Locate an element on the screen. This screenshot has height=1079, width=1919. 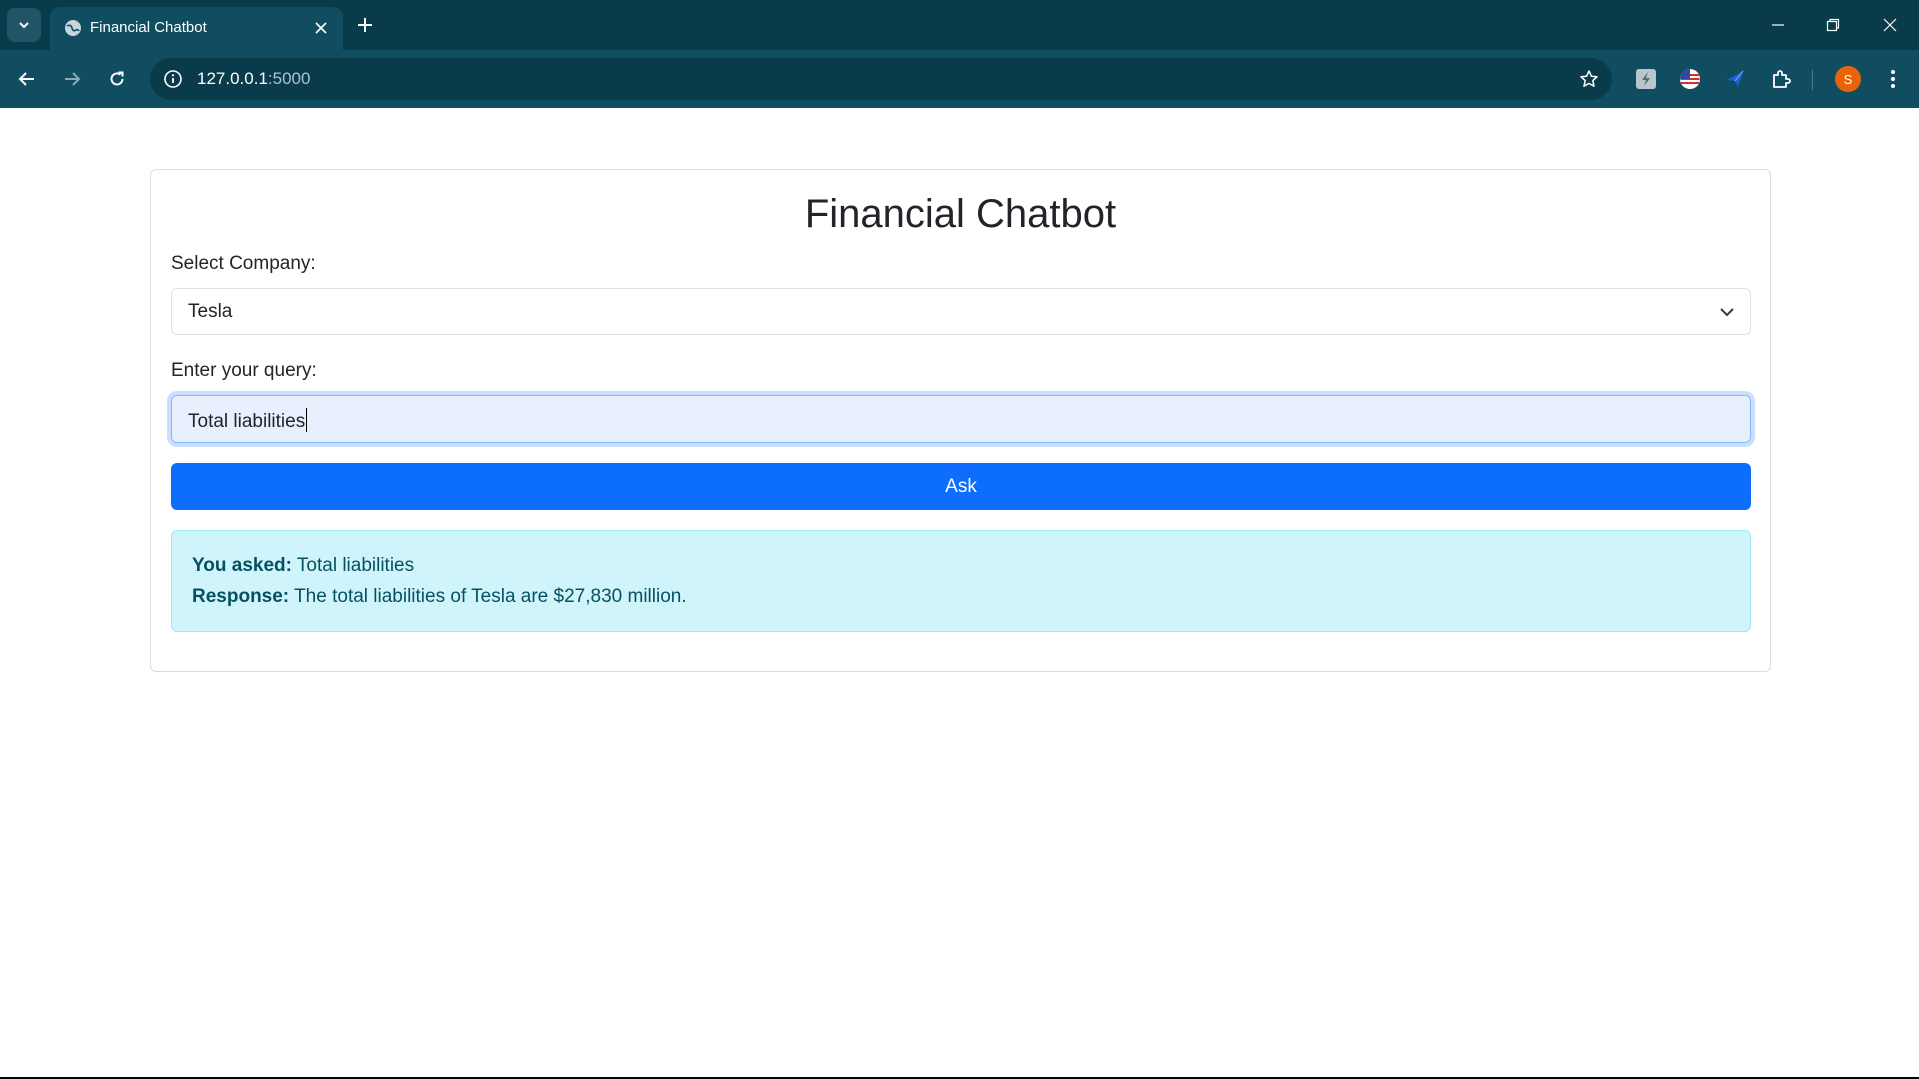
forward-button is located at coordinates (72, 79).